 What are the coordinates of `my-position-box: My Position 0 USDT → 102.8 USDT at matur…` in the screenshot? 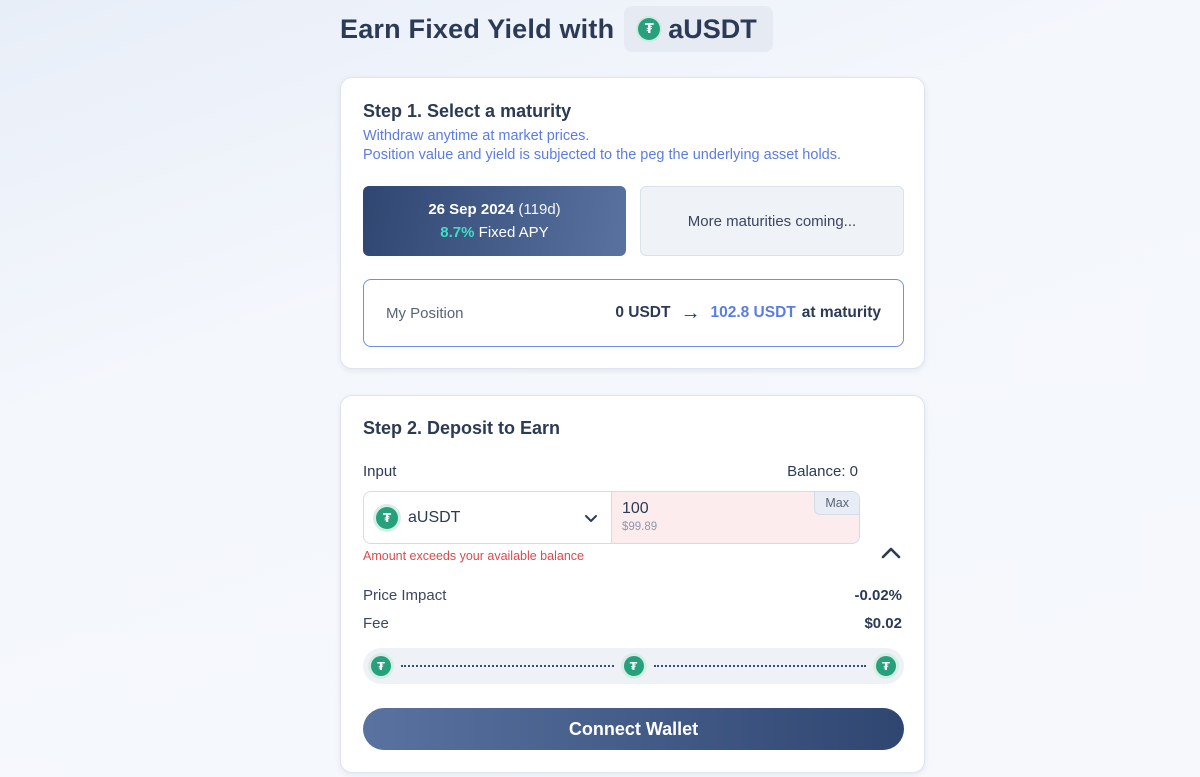 It's located at (633, 313).